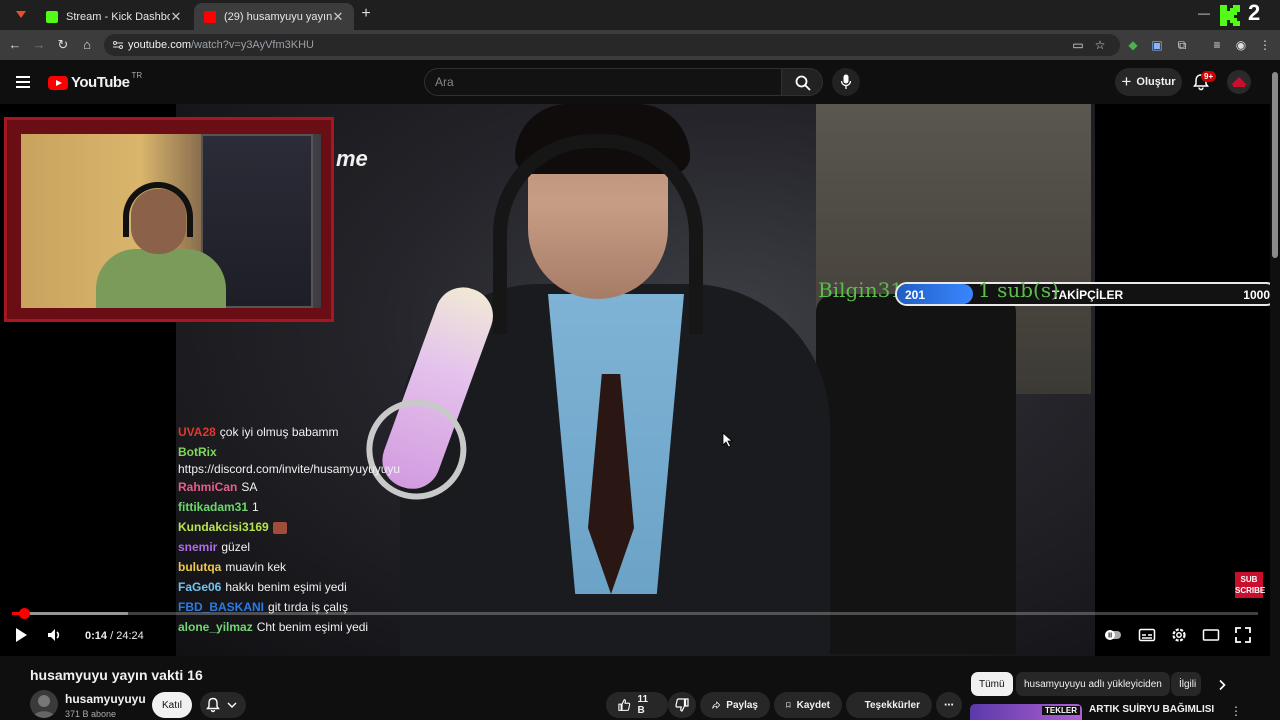 Image resolution: width=1280 pixels, height=720 pixels. Describe the element at coordinates (1147, 635) in the screenshot. I see `subtitles-icon` at that location.